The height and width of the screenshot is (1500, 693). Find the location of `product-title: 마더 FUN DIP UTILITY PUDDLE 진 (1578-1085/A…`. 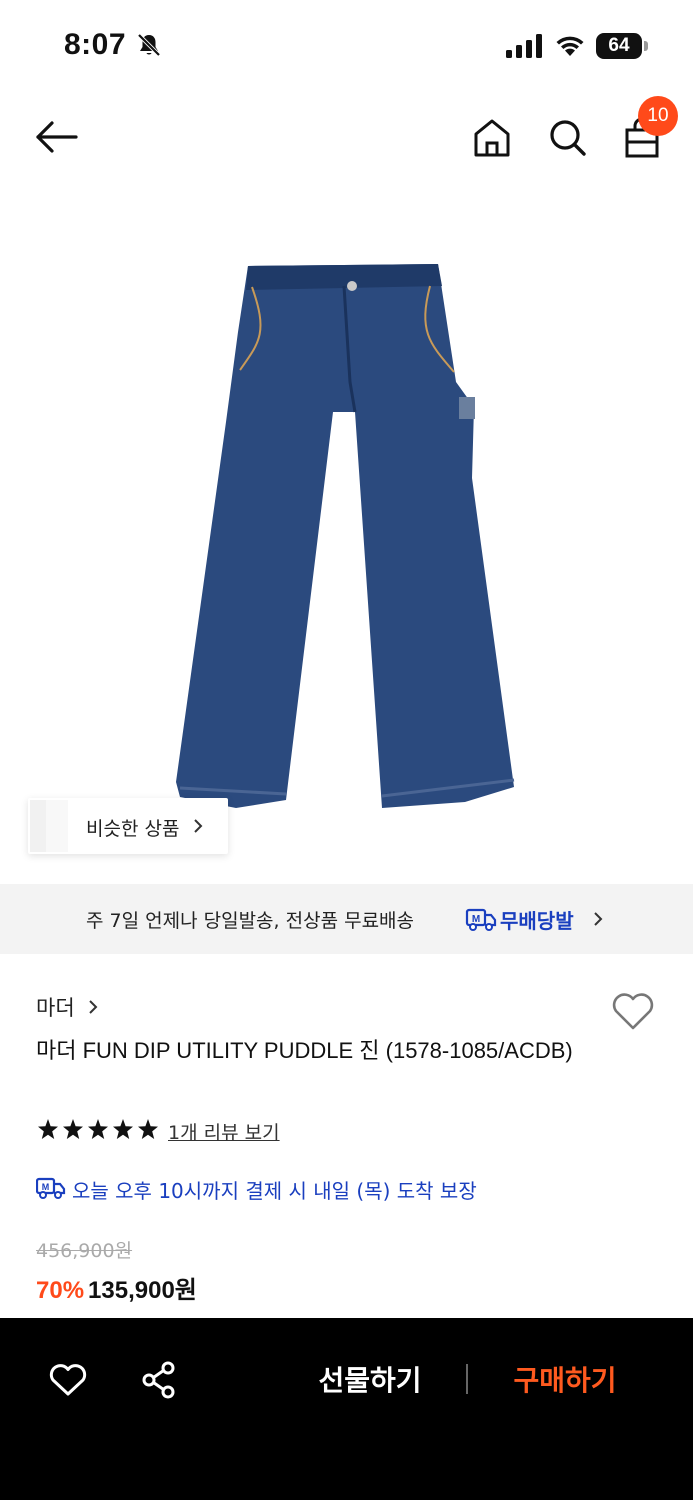

product-title: 마더 FUN DIP UTILITY PUDDLE 진 (1578-1085/A… is located at coordinates (304, 1050).